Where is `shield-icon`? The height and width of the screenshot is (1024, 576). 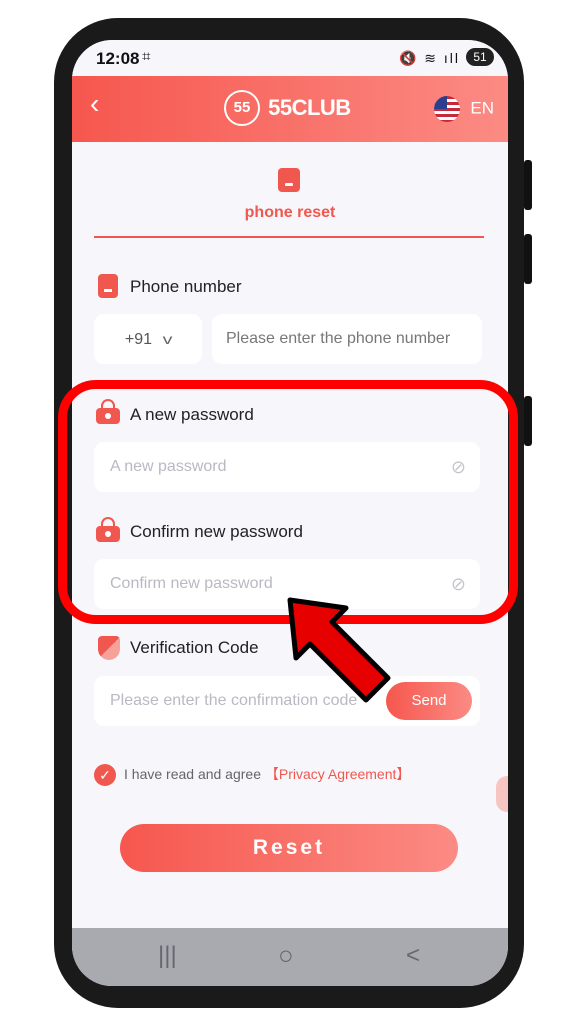 shield-icon is located at coordinates (109, 648).